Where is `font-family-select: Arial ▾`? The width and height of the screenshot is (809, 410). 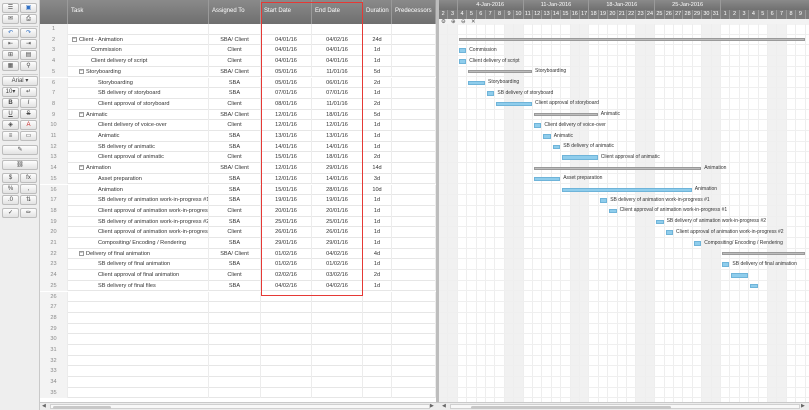
font-family-select: Arial ▾ is located at coordinates (20, 81).